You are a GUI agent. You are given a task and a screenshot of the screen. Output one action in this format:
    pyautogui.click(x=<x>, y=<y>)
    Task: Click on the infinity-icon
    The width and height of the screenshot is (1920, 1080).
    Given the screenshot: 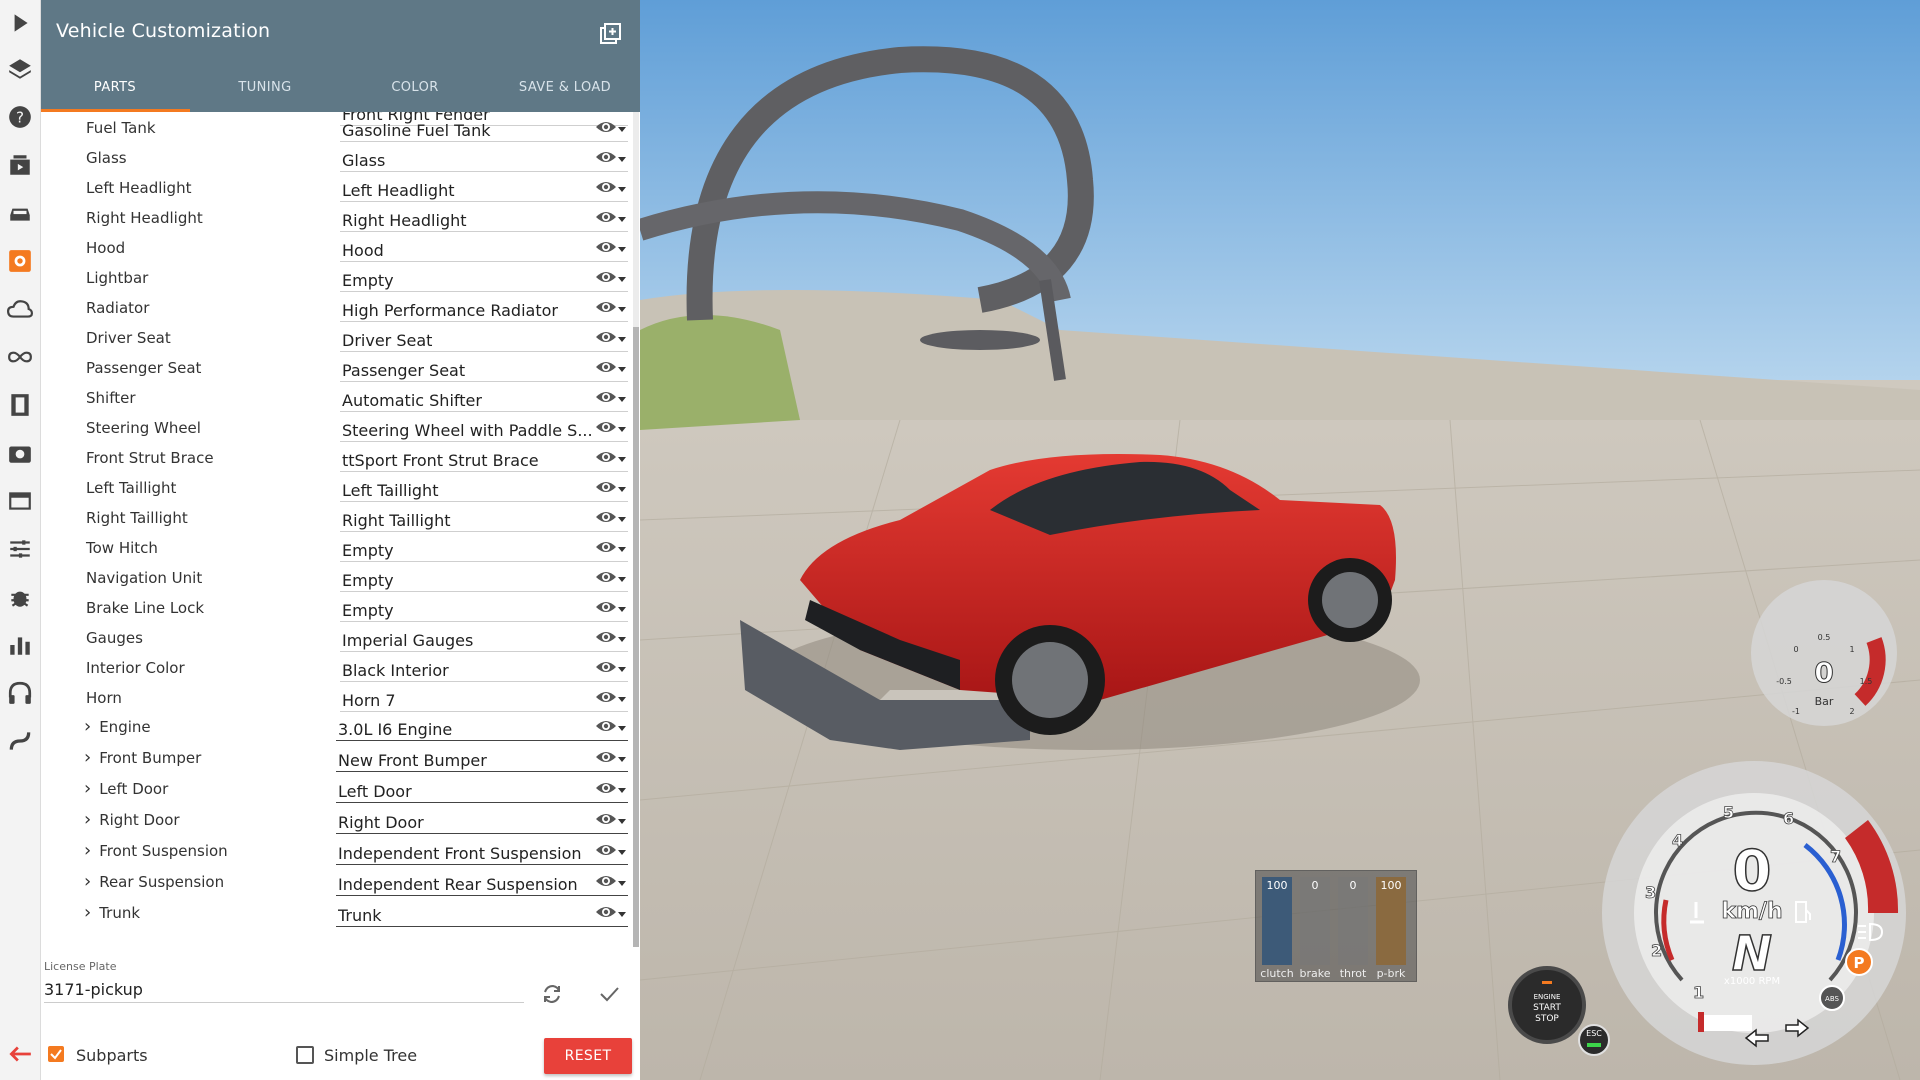 What is the action you would take?
    pyautogui.click(x=20, y=357)
    